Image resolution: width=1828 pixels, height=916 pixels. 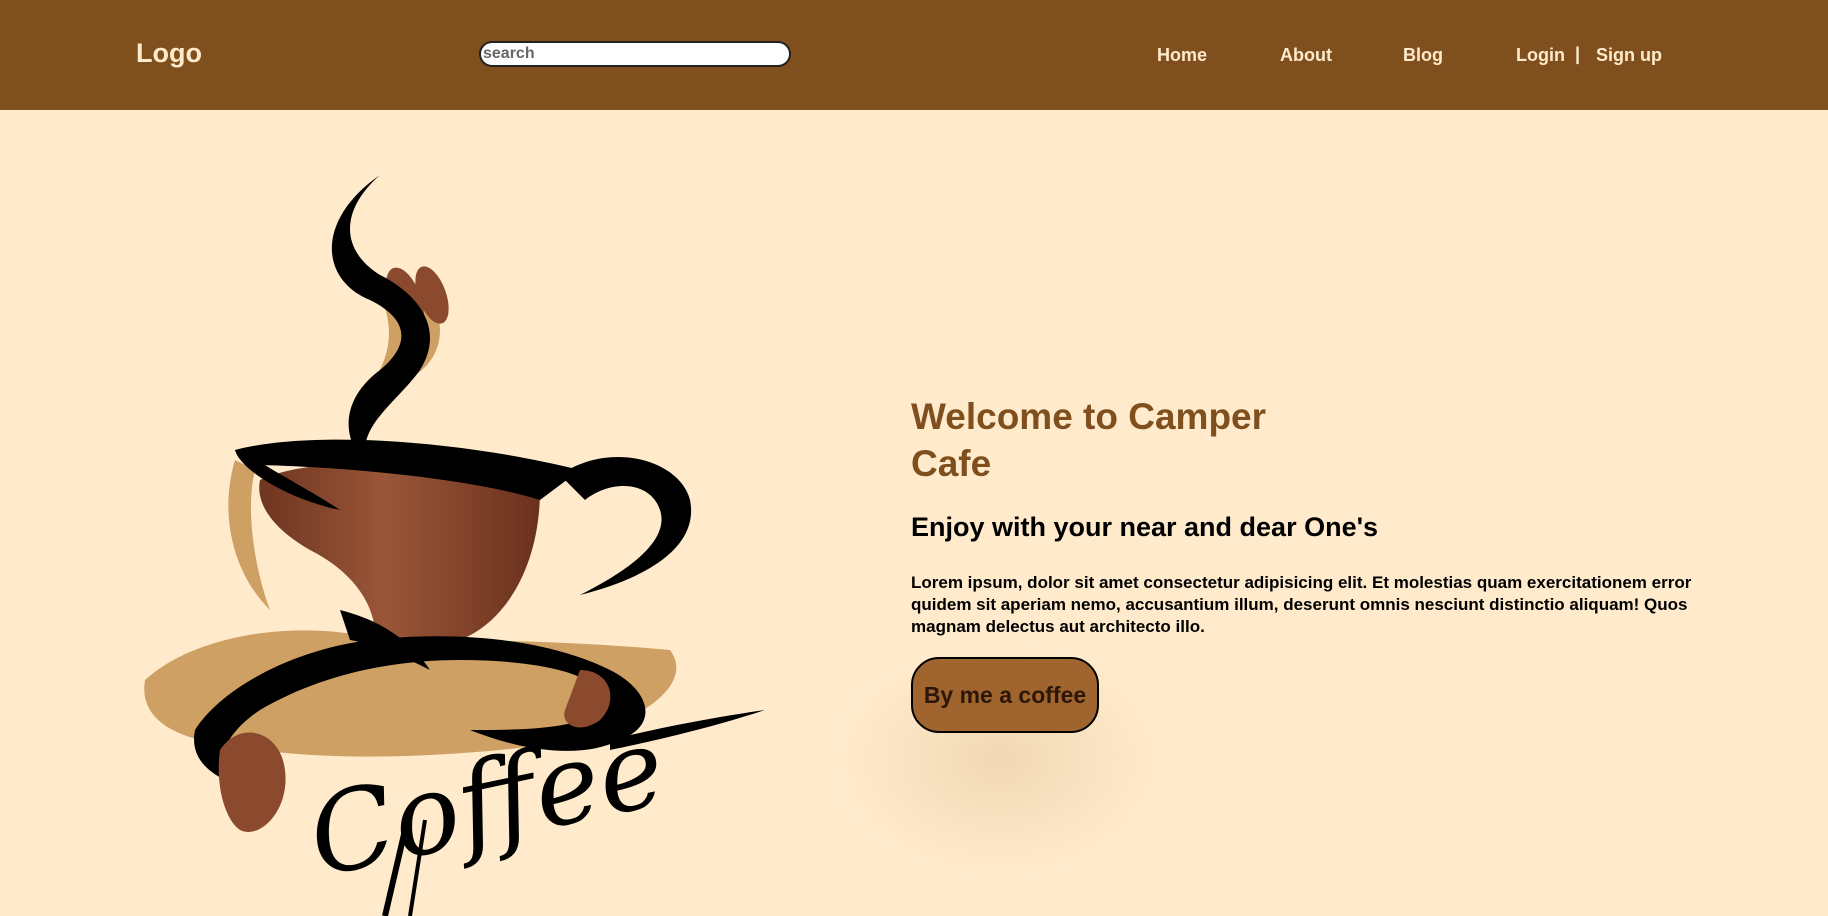 What do you see at coordinates (1089, 440) in the screenshot?
I see `hero-title: Welcome to Camper Cafe` at bounding box center [1089, 440].